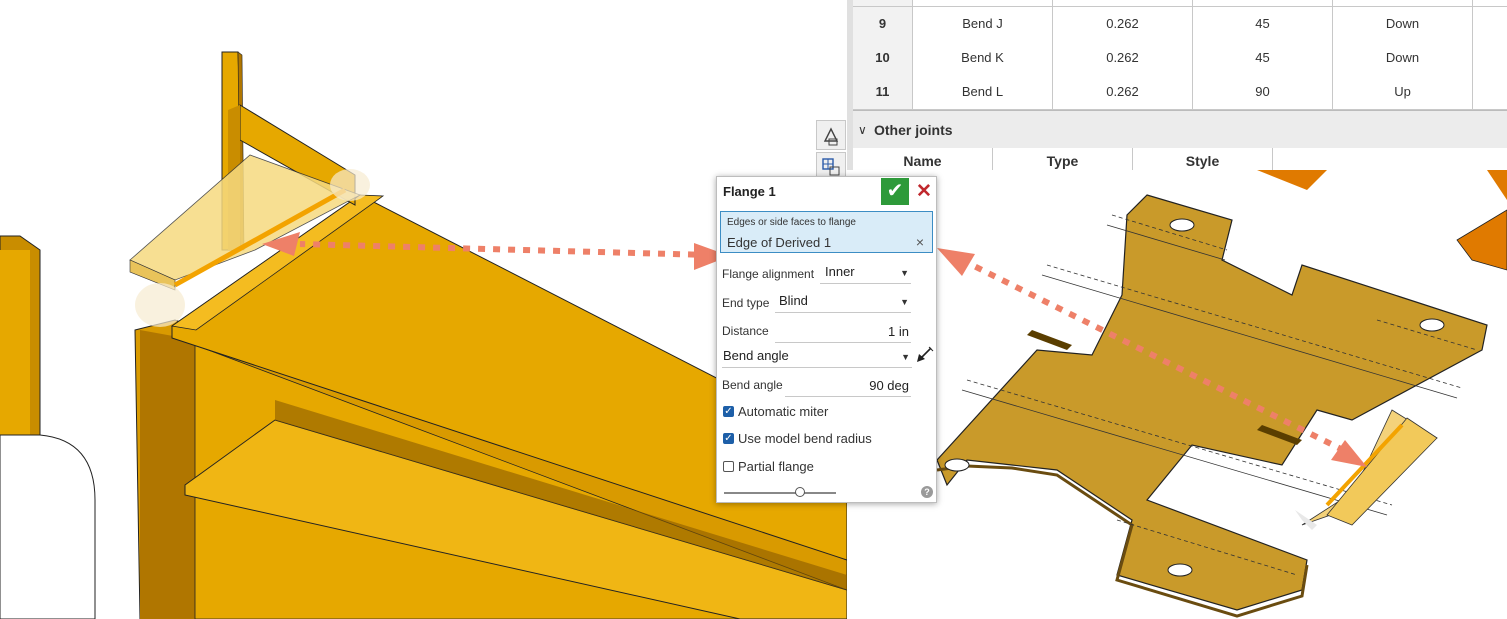 This screenshot has width=1507, height=619. Describe the element at coordinates (883, 24) in the screenshot. I see `row-index: 9` at that location.